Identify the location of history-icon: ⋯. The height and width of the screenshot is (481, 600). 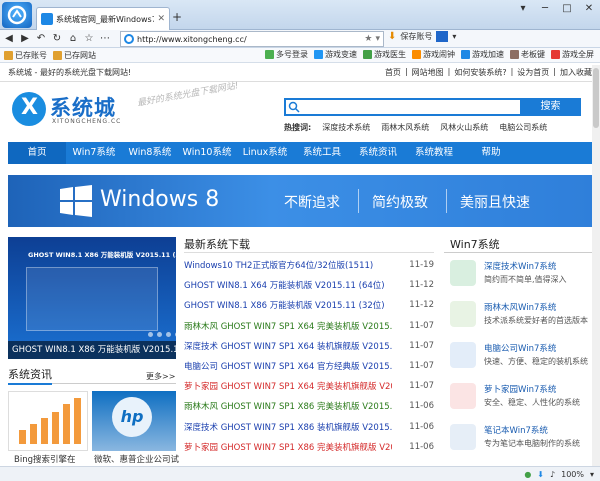
(105, 38).